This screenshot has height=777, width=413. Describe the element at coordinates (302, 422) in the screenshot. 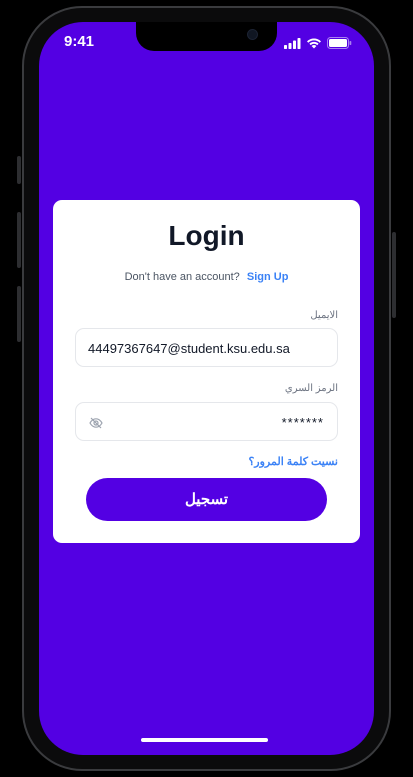

I see `password-value: *******` at that location.